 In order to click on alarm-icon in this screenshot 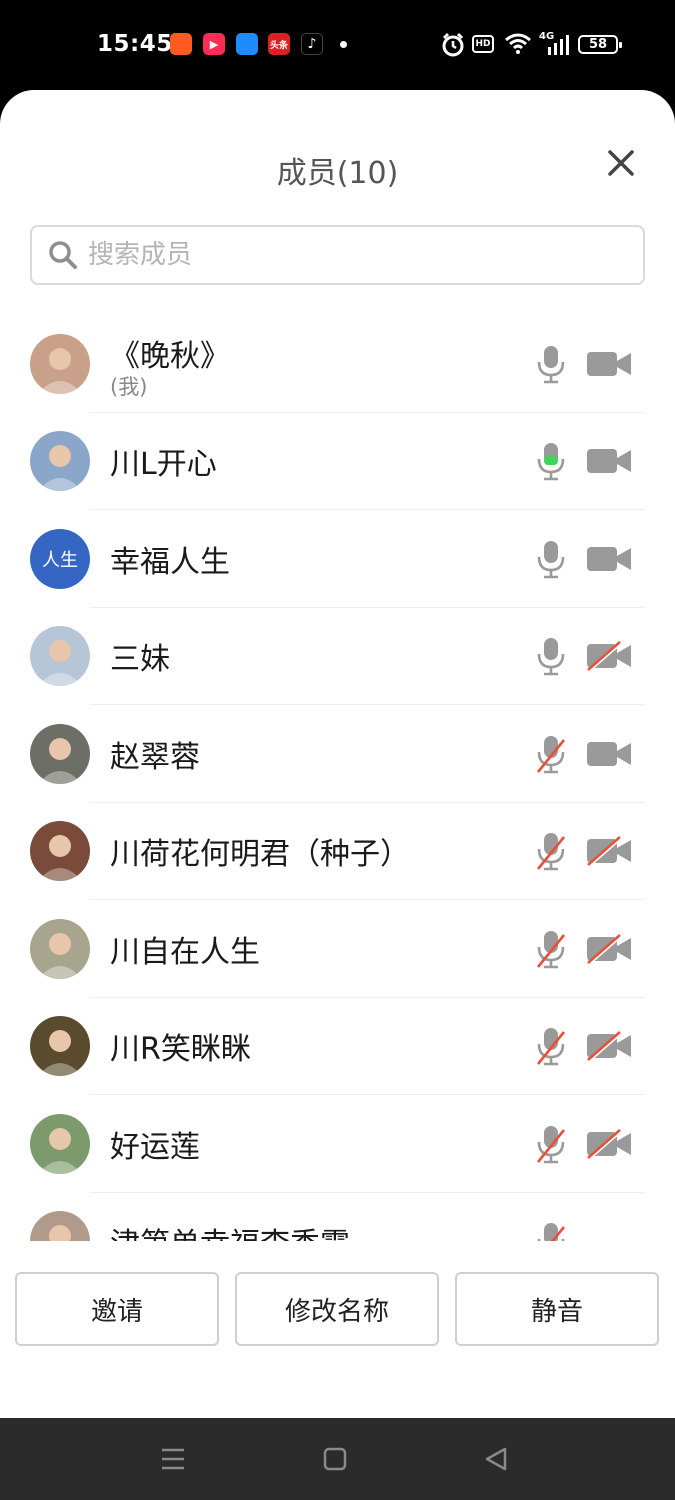, I will do `click(453, 44)`.